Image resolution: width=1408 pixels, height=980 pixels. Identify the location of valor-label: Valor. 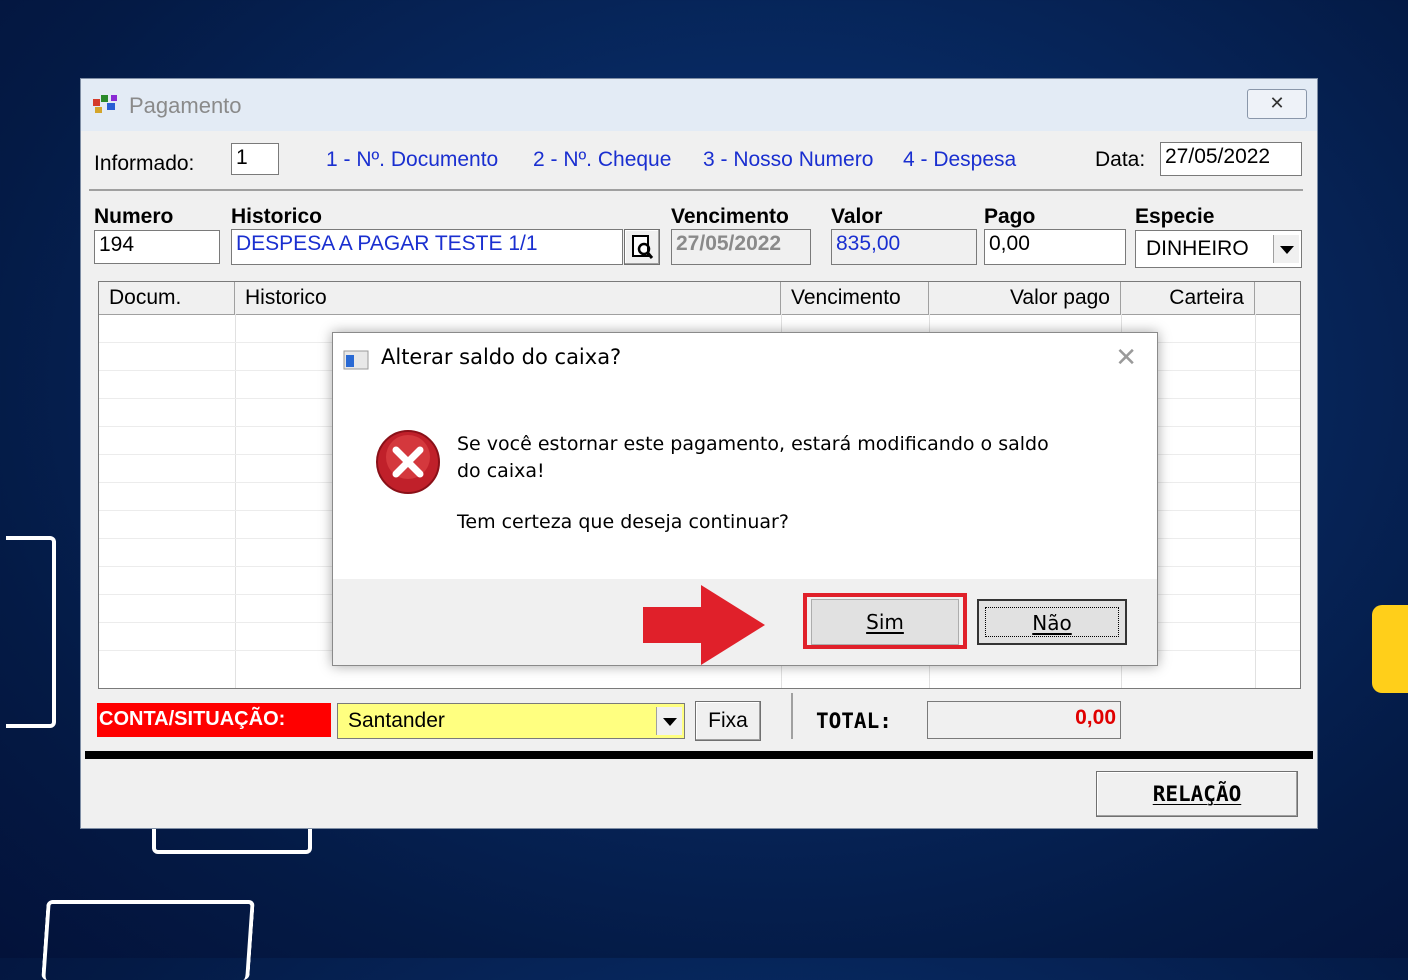
(857, 216).